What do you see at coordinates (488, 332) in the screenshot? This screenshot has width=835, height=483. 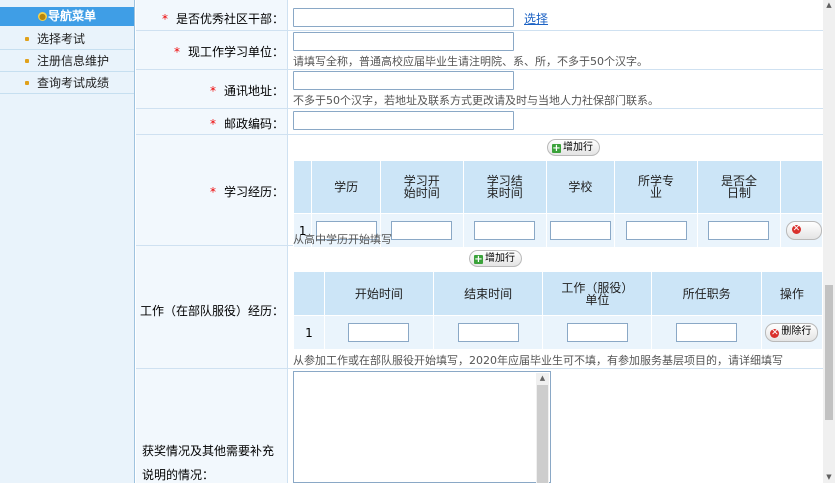 I see `work-end-input` at bounding box center [488, 332].